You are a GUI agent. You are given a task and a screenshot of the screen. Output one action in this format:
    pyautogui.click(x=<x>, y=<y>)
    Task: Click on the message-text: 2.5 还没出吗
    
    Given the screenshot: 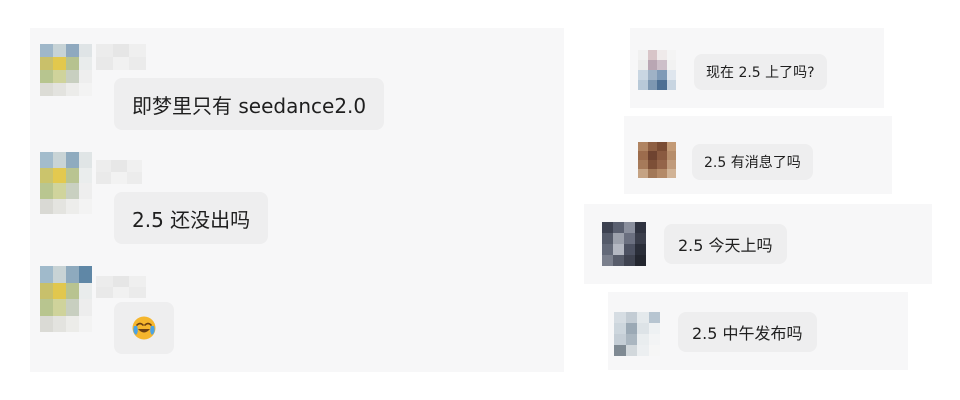 What is the action you would take?
    pyautogui.click(x=191, y=219)
    